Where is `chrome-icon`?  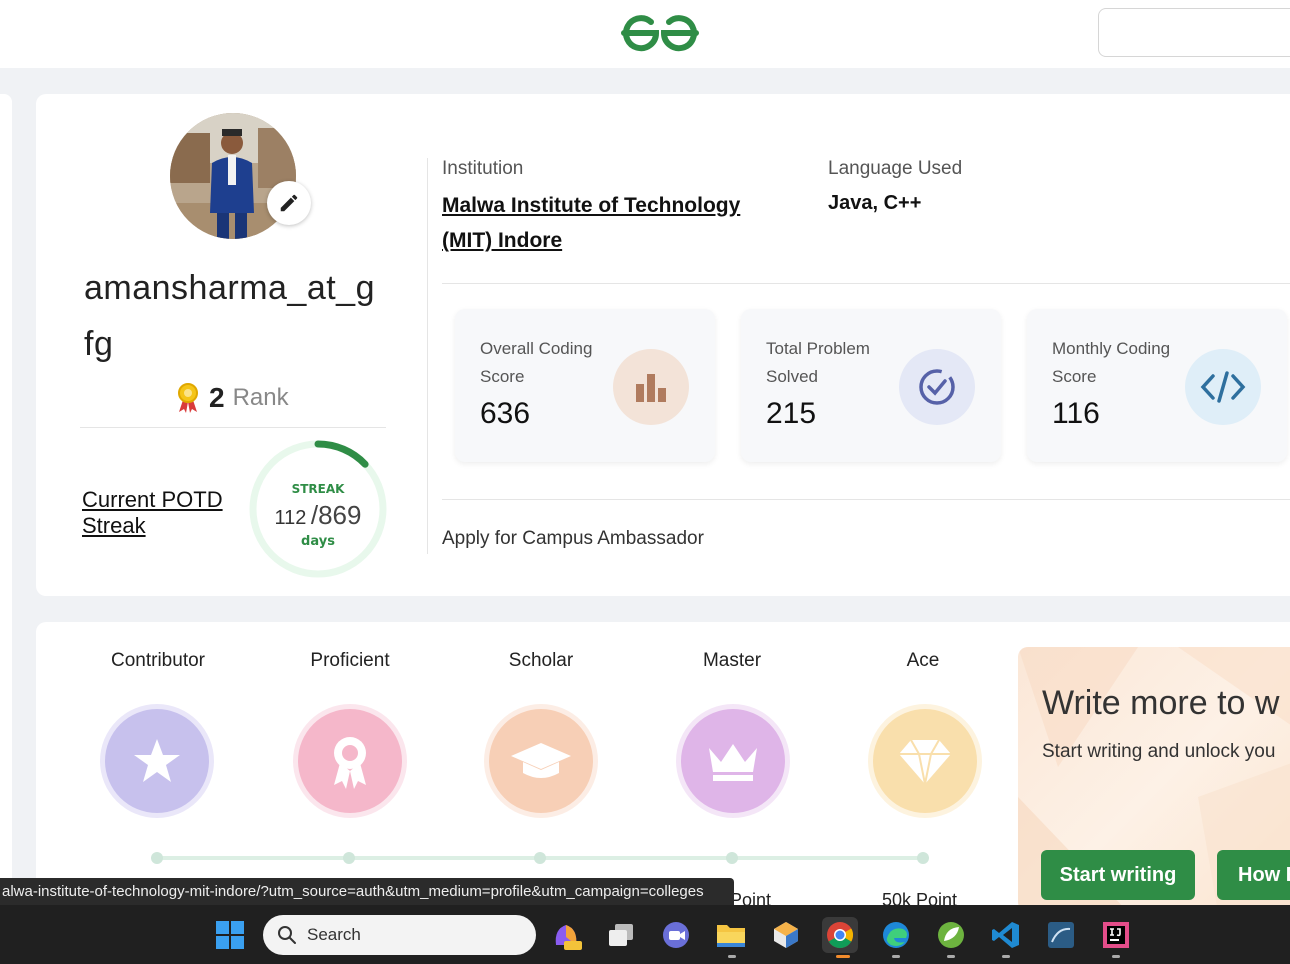 chrome-icon is located at coordinates (840, 935).